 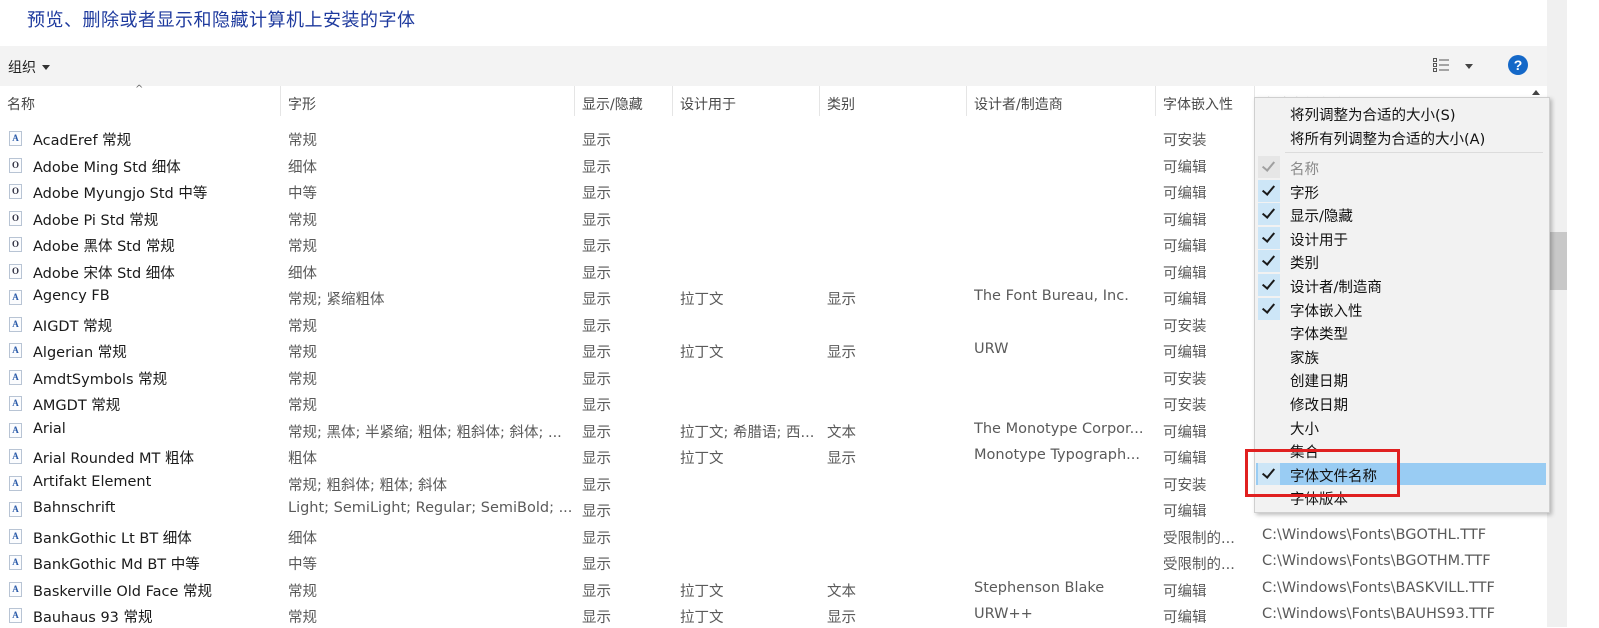 What do you see at coordinates (1319, 333) in the screenshot?
I see `menu-item-font-type: 字体类型` at bounding box center [1319, 333].